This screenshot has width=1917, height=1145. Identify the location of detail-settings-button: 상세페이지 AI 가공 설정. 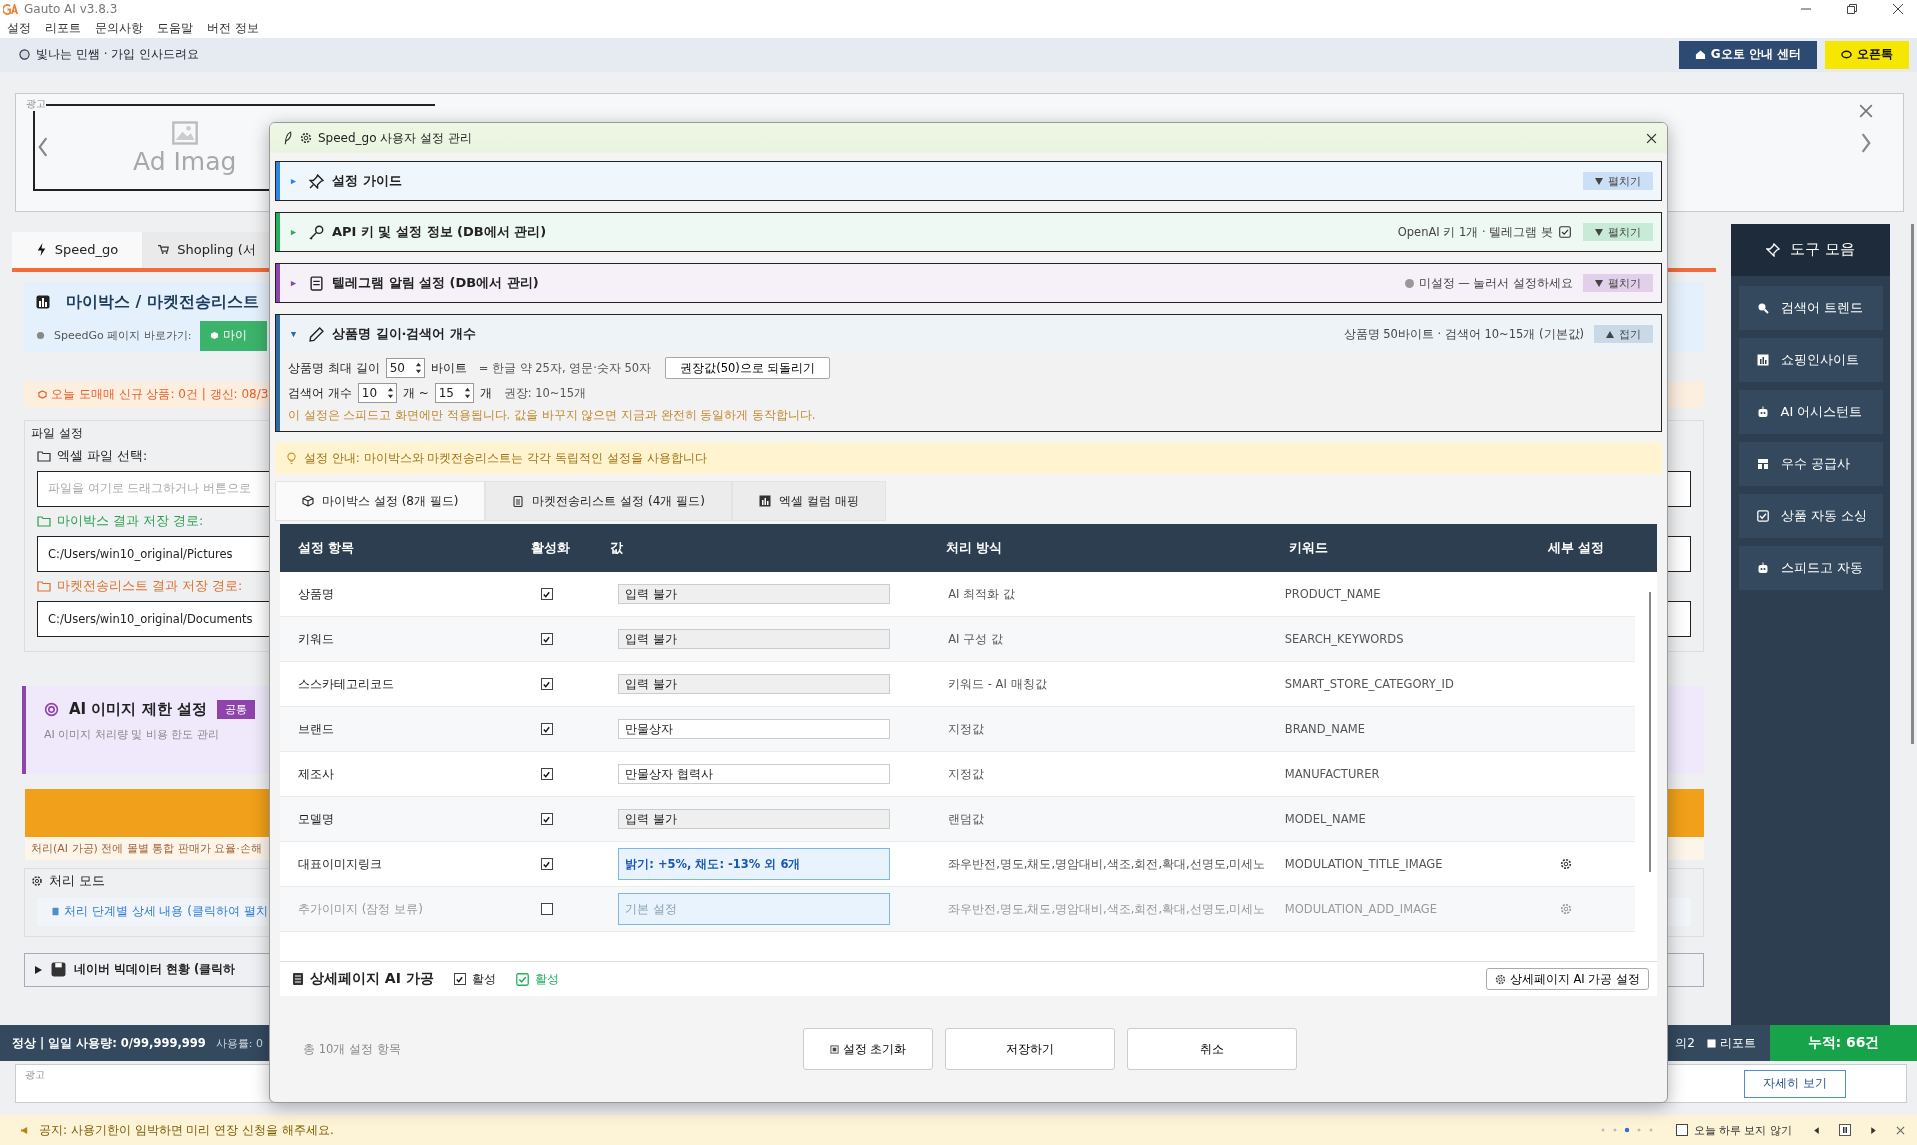
(1567, 979).